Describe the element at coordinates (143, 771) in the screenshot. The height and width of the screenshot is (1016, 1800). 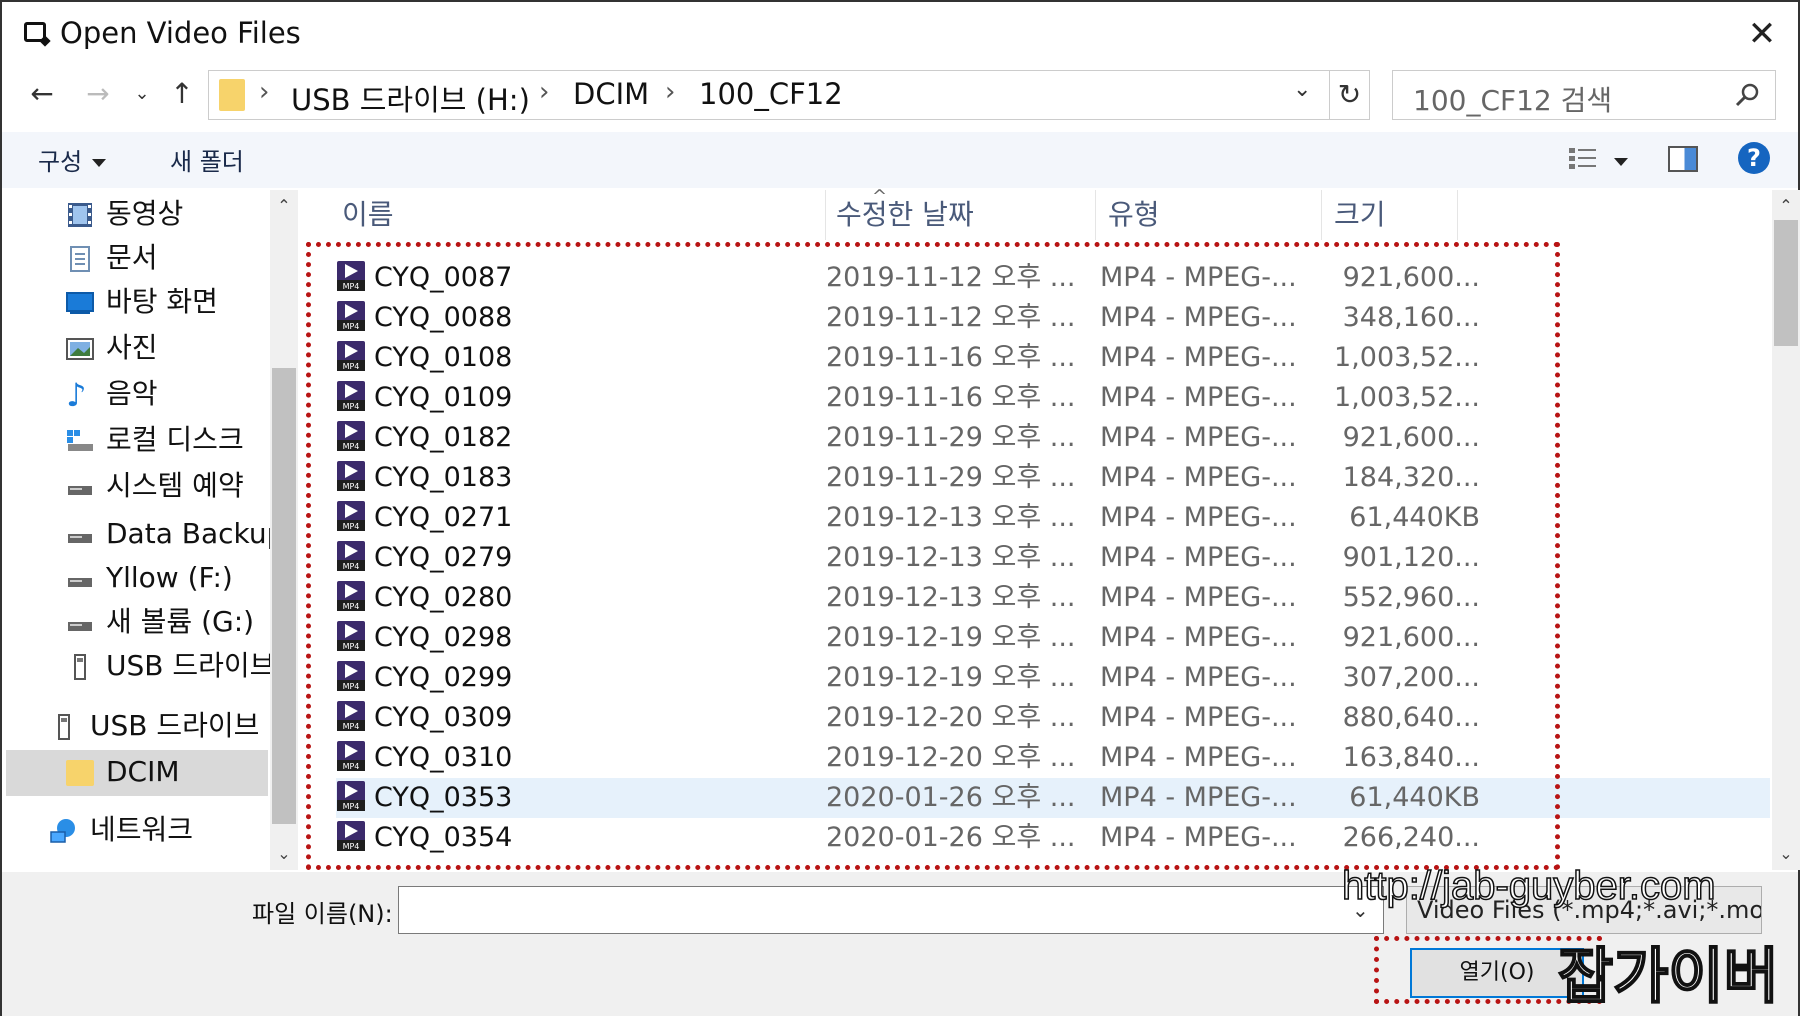
I see `nav-label: DCIM` at that location.